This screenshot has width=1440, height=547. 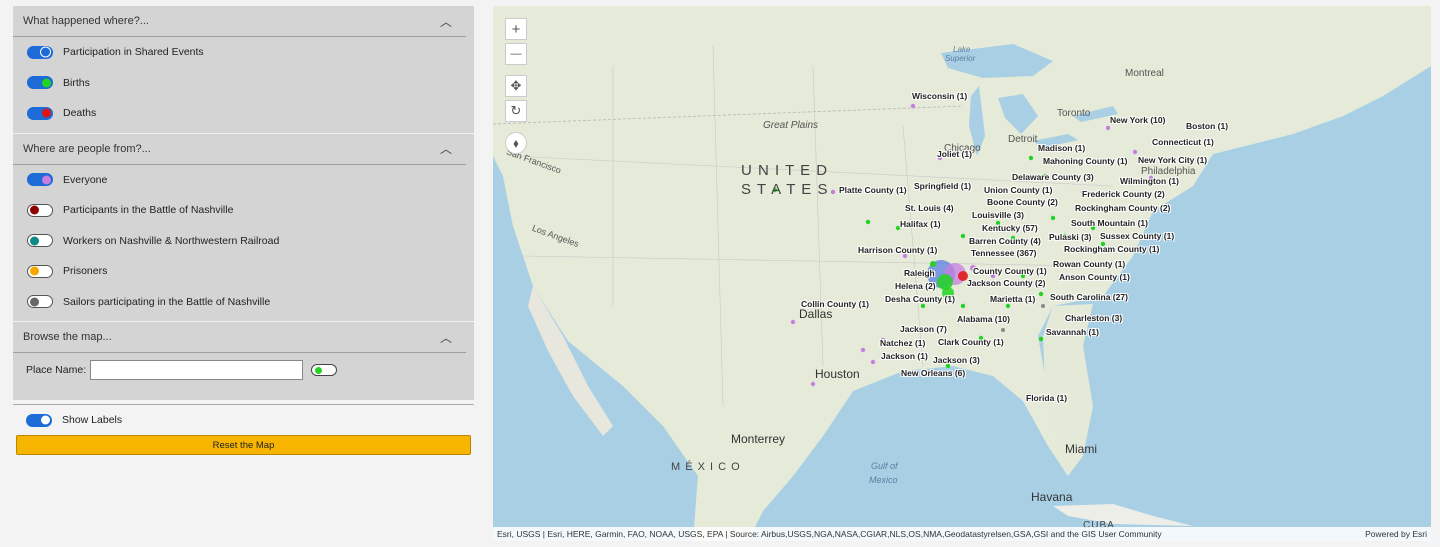 I want to click on place-label: New Orleans (6), so click(x=933, y=373).